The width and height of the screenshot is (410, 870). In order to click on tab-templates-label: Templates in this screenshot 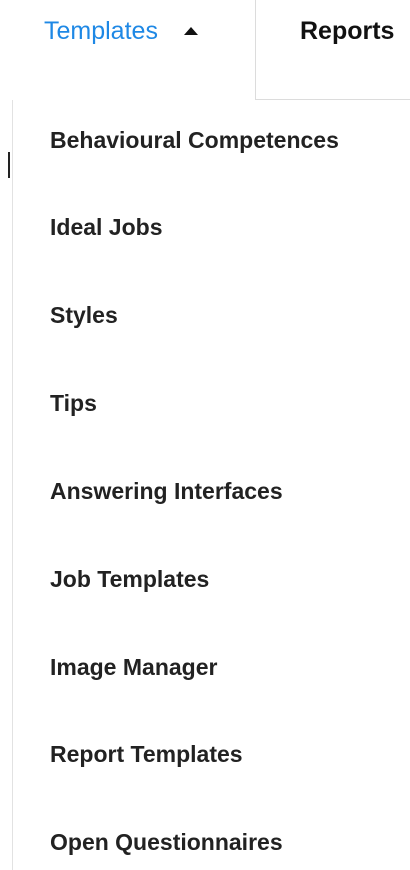, I will do `click(101, 31)`.